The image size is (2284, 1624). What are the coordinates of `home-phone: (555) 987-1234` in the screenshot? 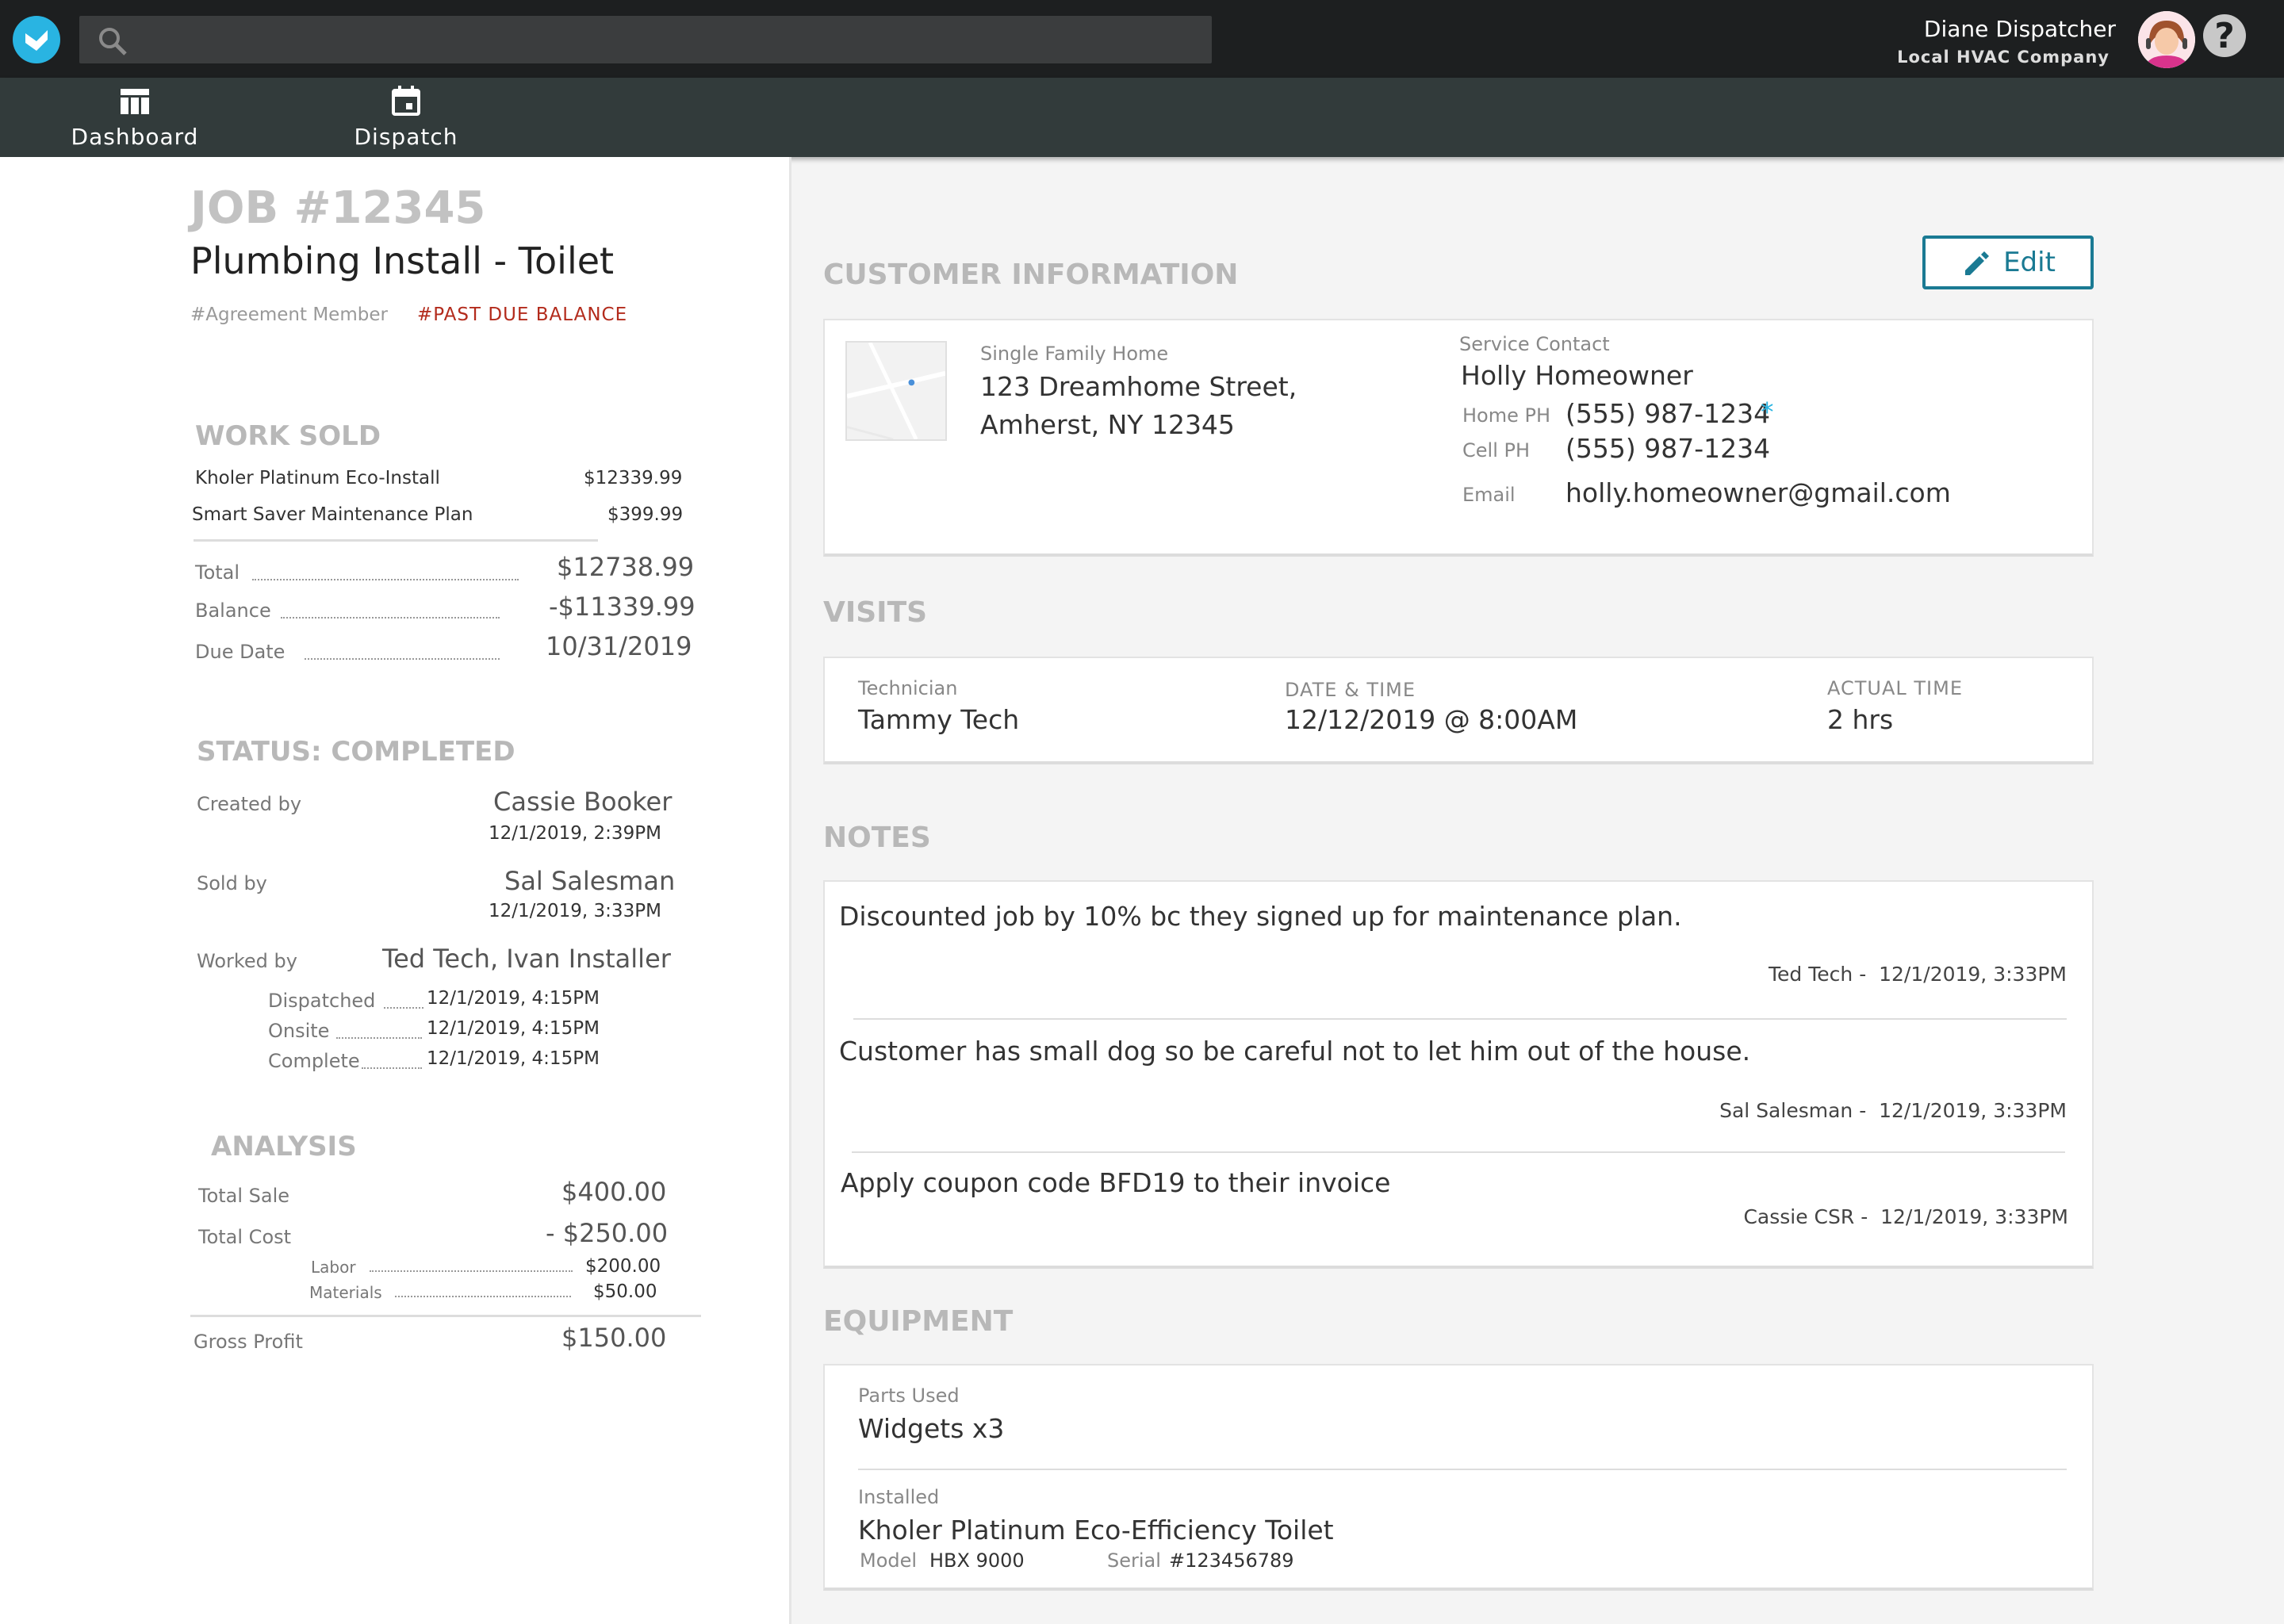 It's located at (1667, 413).